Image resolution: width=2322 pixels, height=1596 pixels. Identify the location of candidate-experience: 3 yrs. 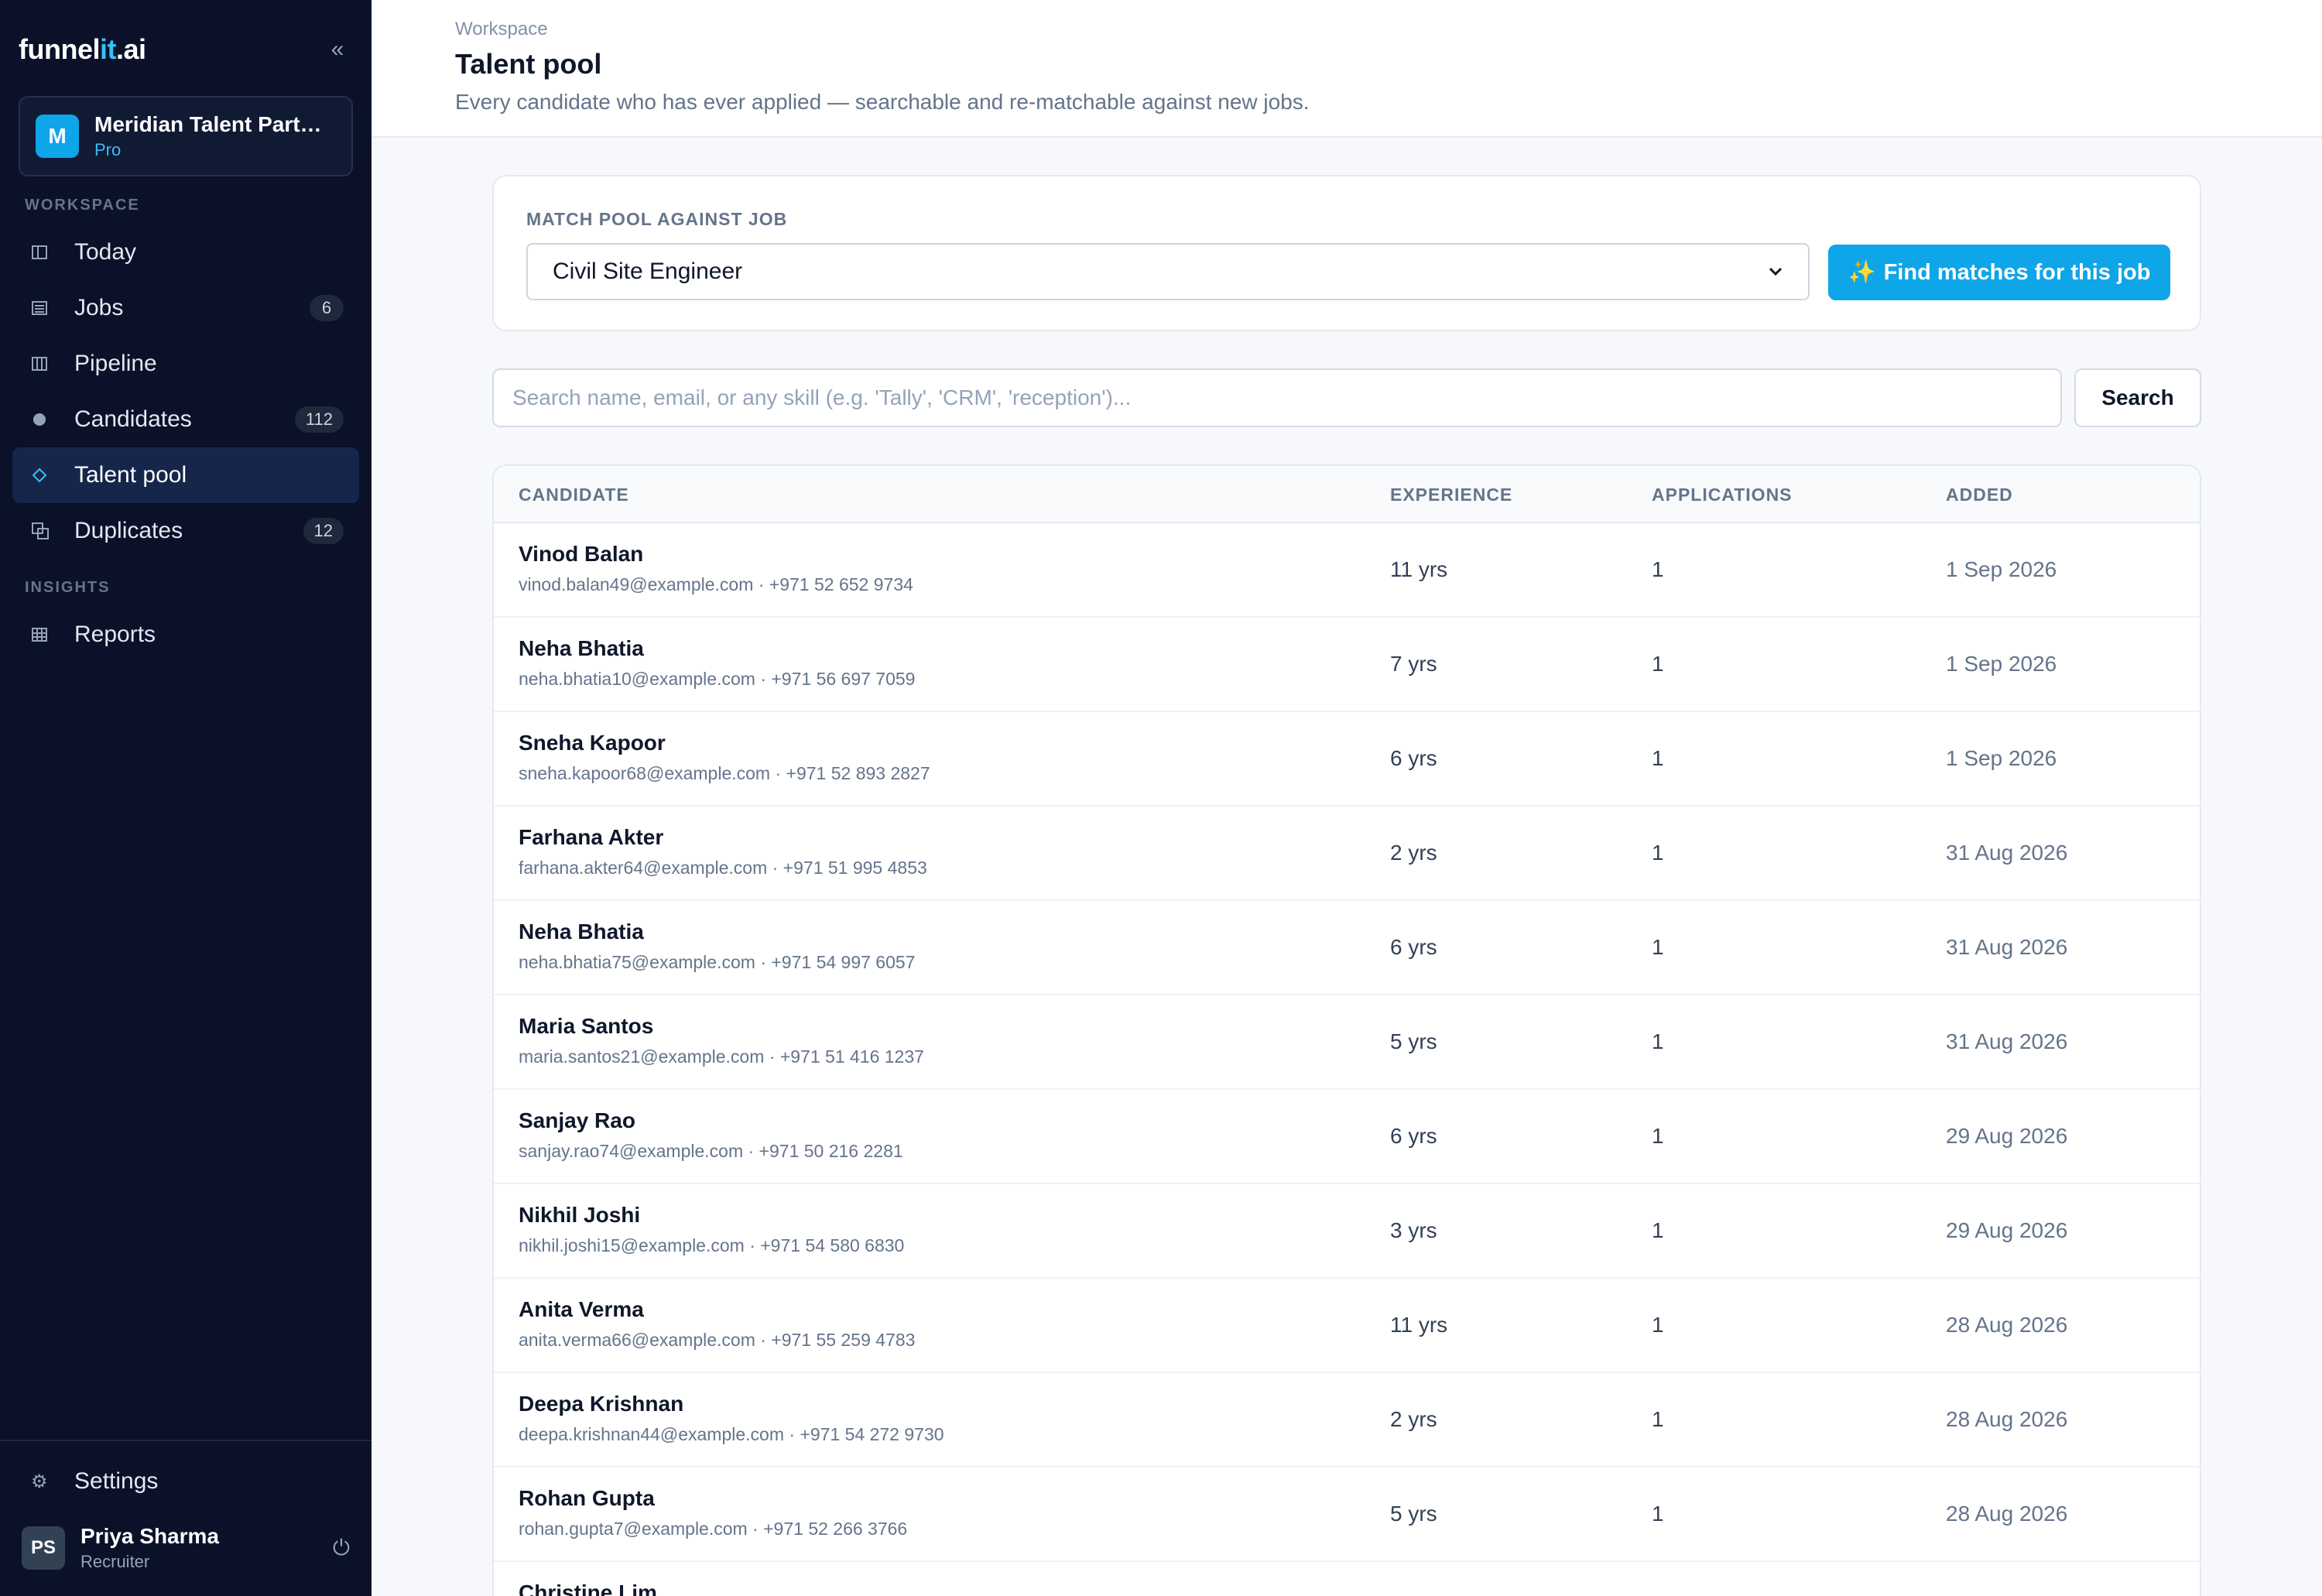
(1413, 1230).